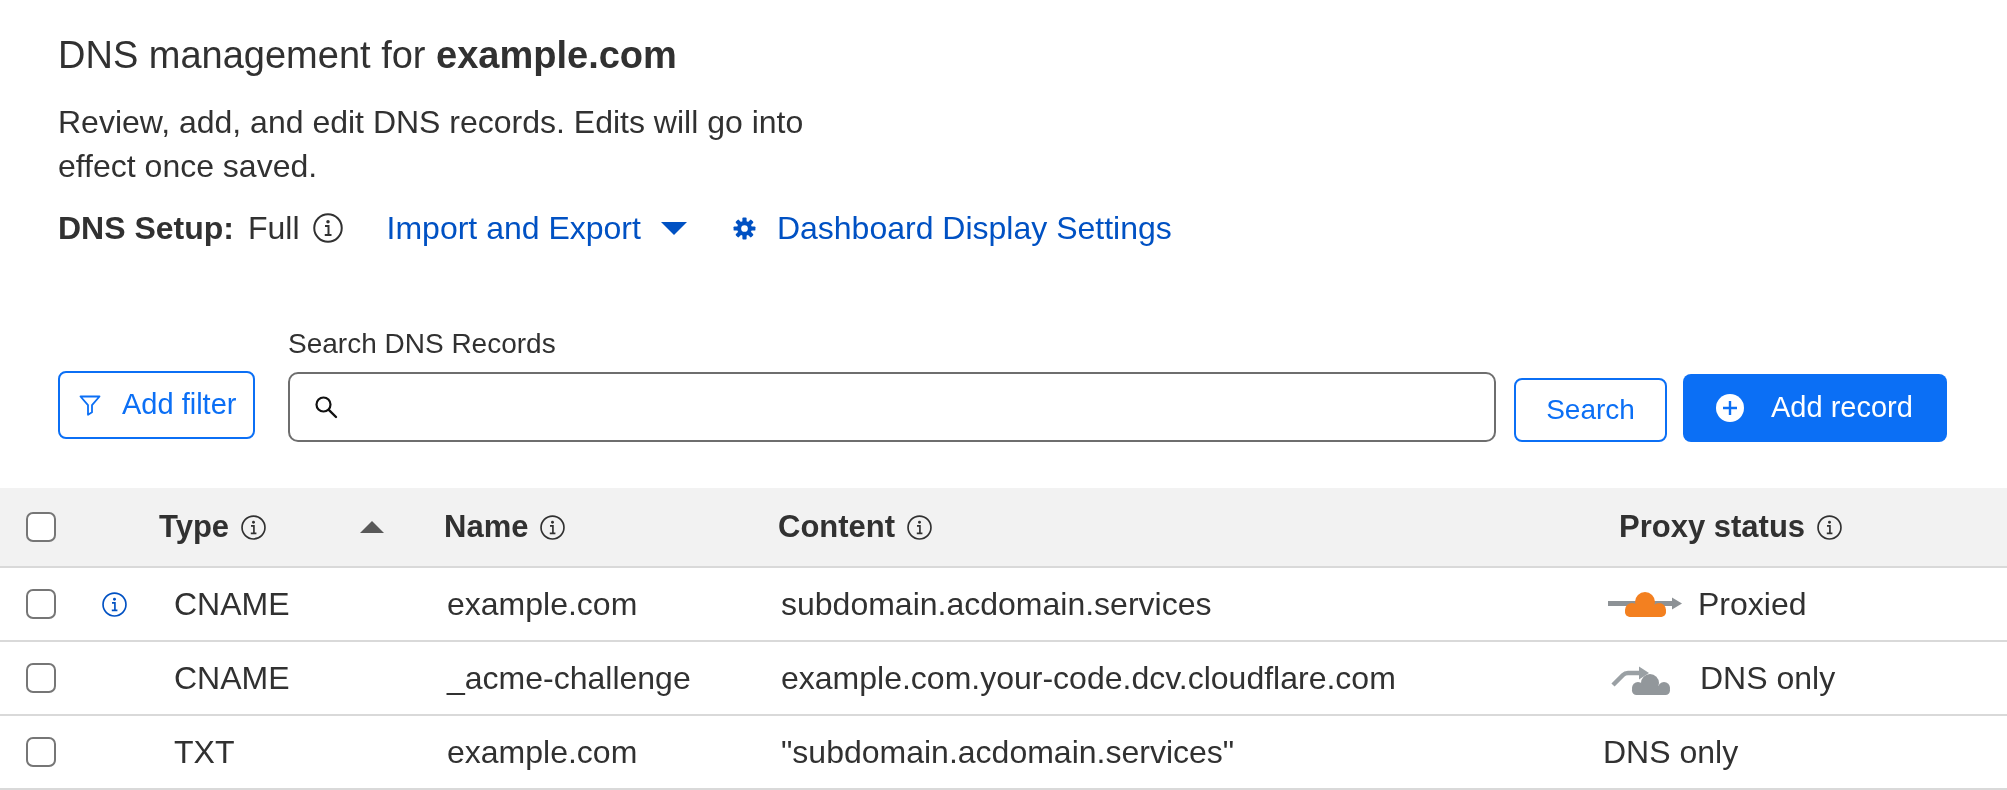 The image size is (2007, 790). I want to click on dns-setup-value: Full, so click(274, 228).